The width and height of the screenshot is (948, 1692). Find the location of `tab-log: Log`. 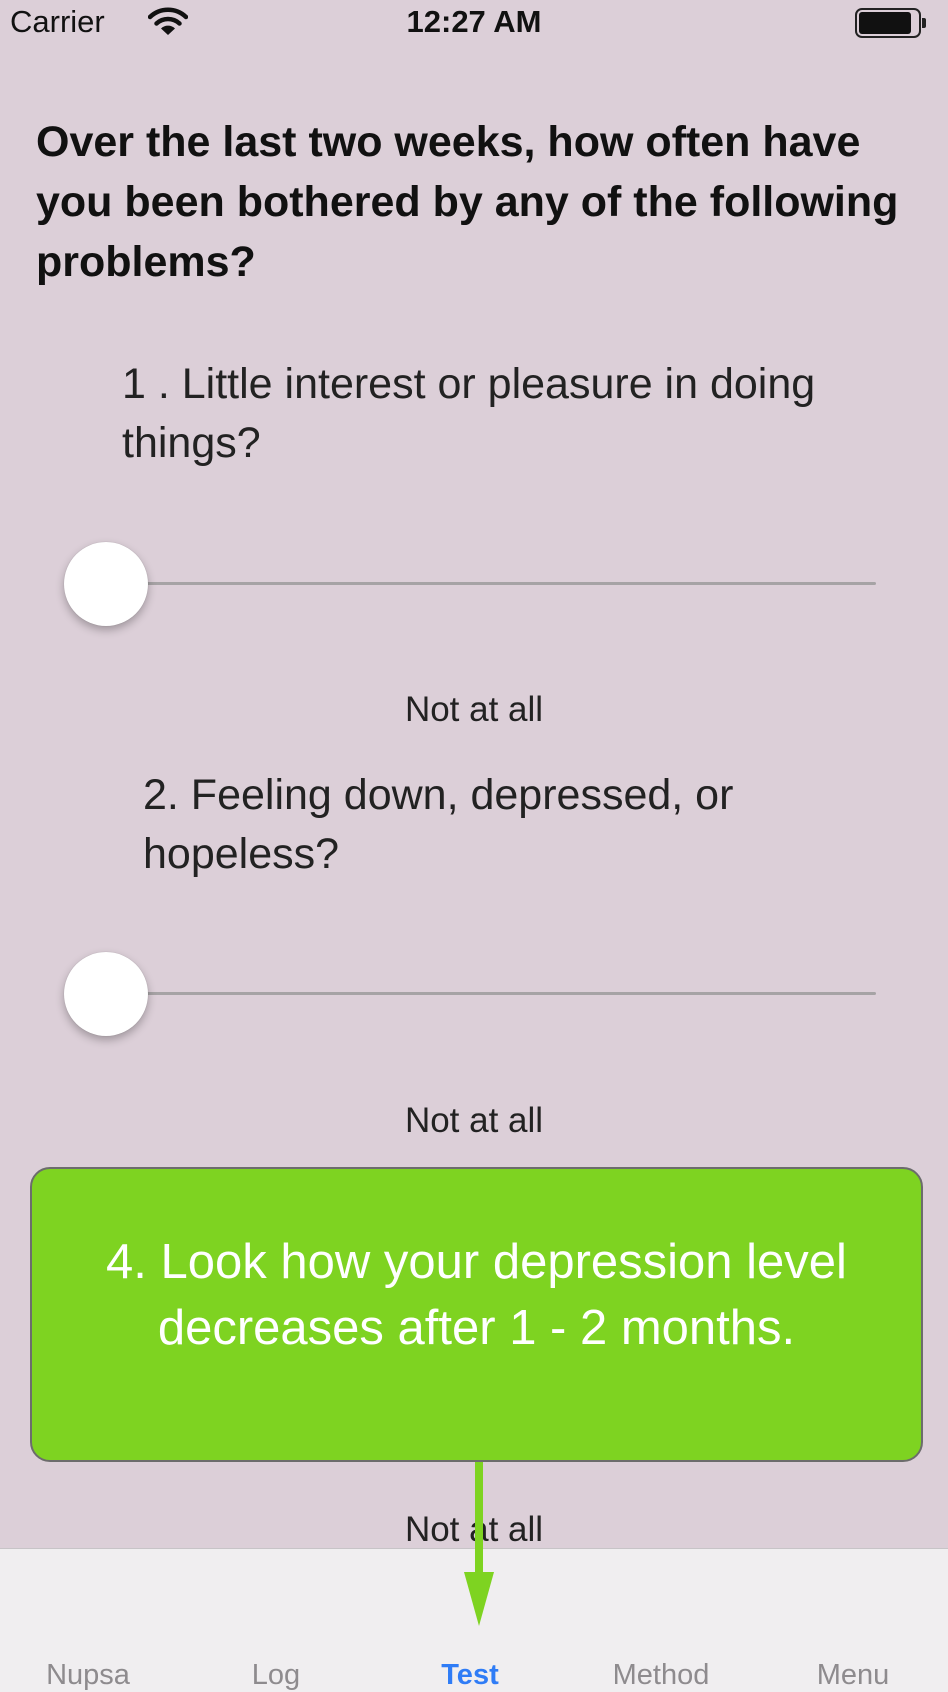

tab-log: Log is located at coordinates (276, 1675).